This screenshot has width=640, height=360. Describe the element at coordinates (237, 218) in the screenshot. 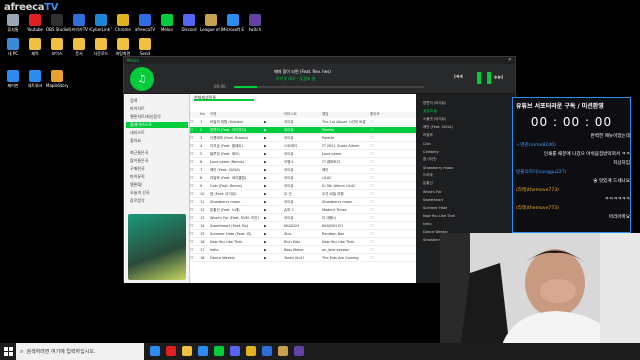

I see `song-title: What's For (Feat. DVM. 리안)` at that location.